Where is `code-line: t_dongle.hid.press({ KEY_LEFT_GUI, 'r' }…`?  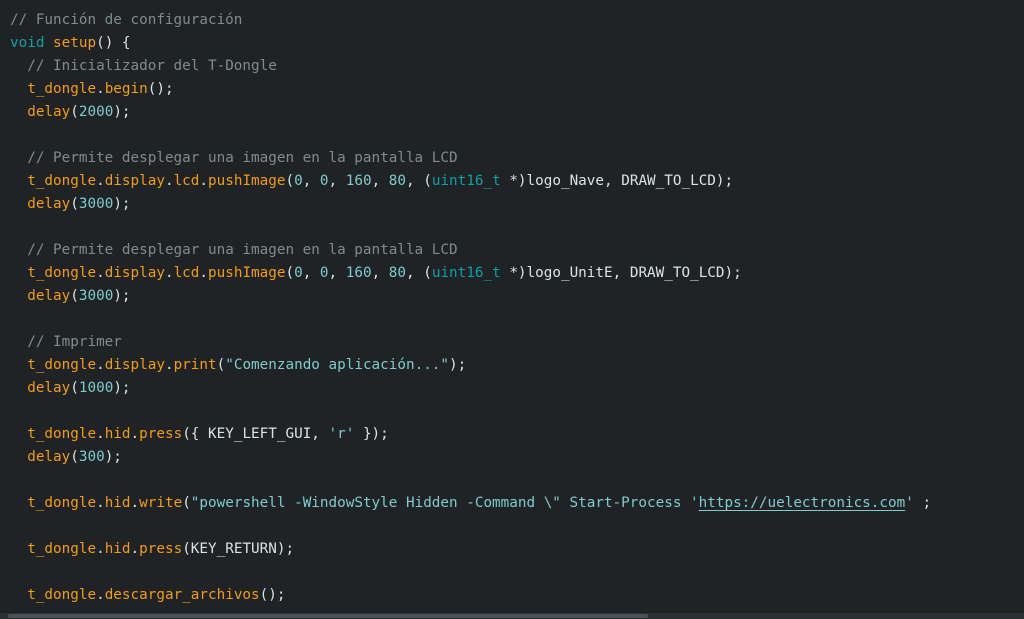 code-line: t_dongle.hid.press({ KEY_LEFT_GUI, 'r' }… is located at coordinates (470, 434).